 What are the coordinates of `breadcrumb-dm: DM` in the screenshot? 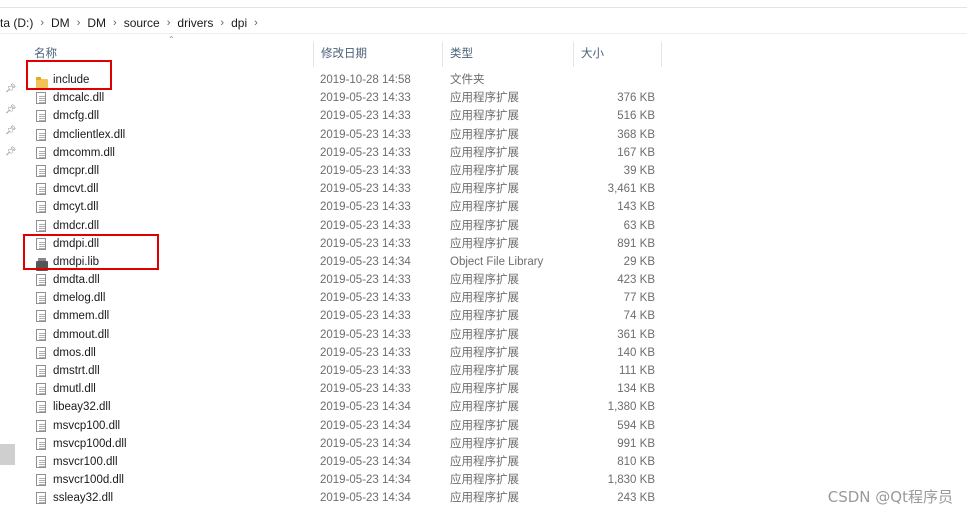 It's located at (60, 23).